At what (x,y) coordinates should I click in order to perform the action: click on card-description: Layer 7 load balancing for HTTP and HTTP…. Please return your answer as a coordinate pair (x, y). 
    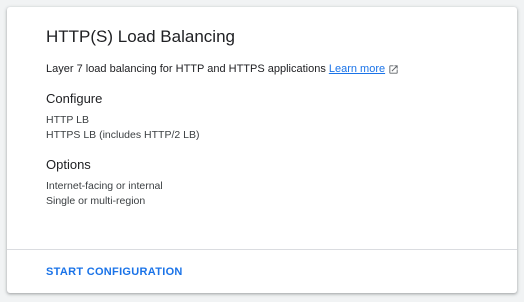
    Looking at the image, I should click on (186, 69).